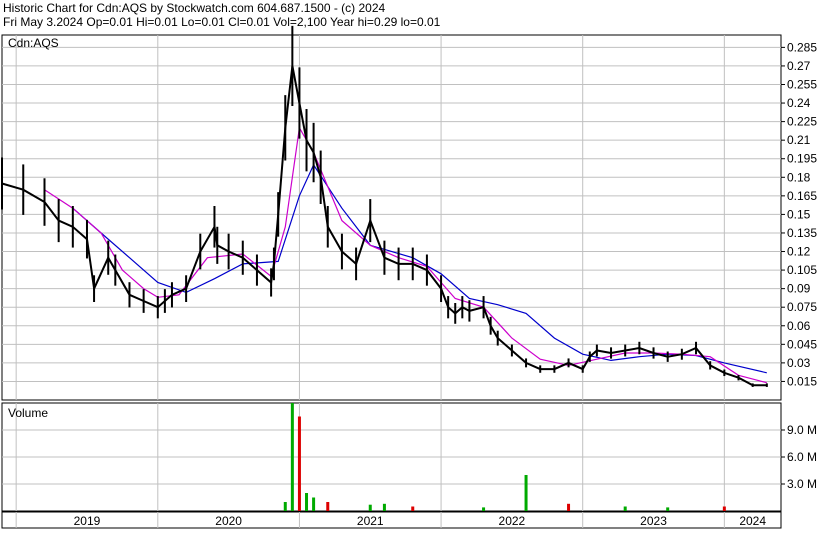 Image resolution: width=830 pixels, height=543 pixels. What do you see at coordinates (802, 307) in the screenshot?
I see `price-tick-label: 0.075` at bounding box center [802, 307].